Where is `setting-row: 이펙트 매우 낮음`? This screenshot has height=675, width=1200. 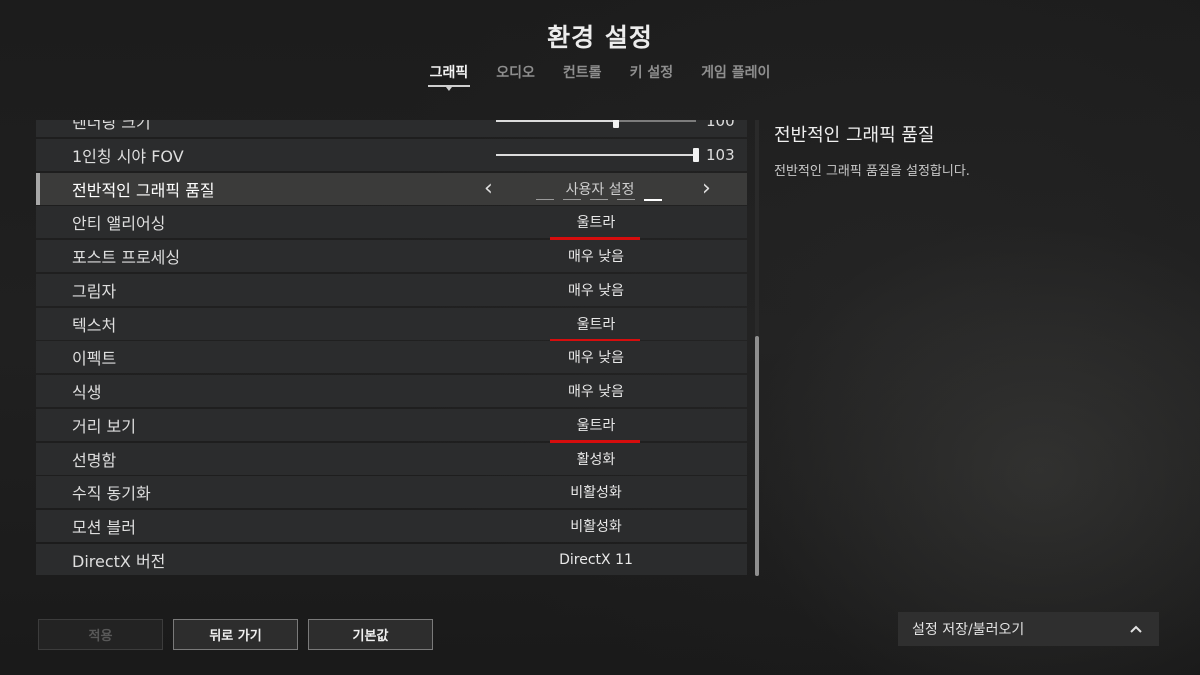 setting-row: 이펙트 매우 낮음 is located at coordinates (391, 357).